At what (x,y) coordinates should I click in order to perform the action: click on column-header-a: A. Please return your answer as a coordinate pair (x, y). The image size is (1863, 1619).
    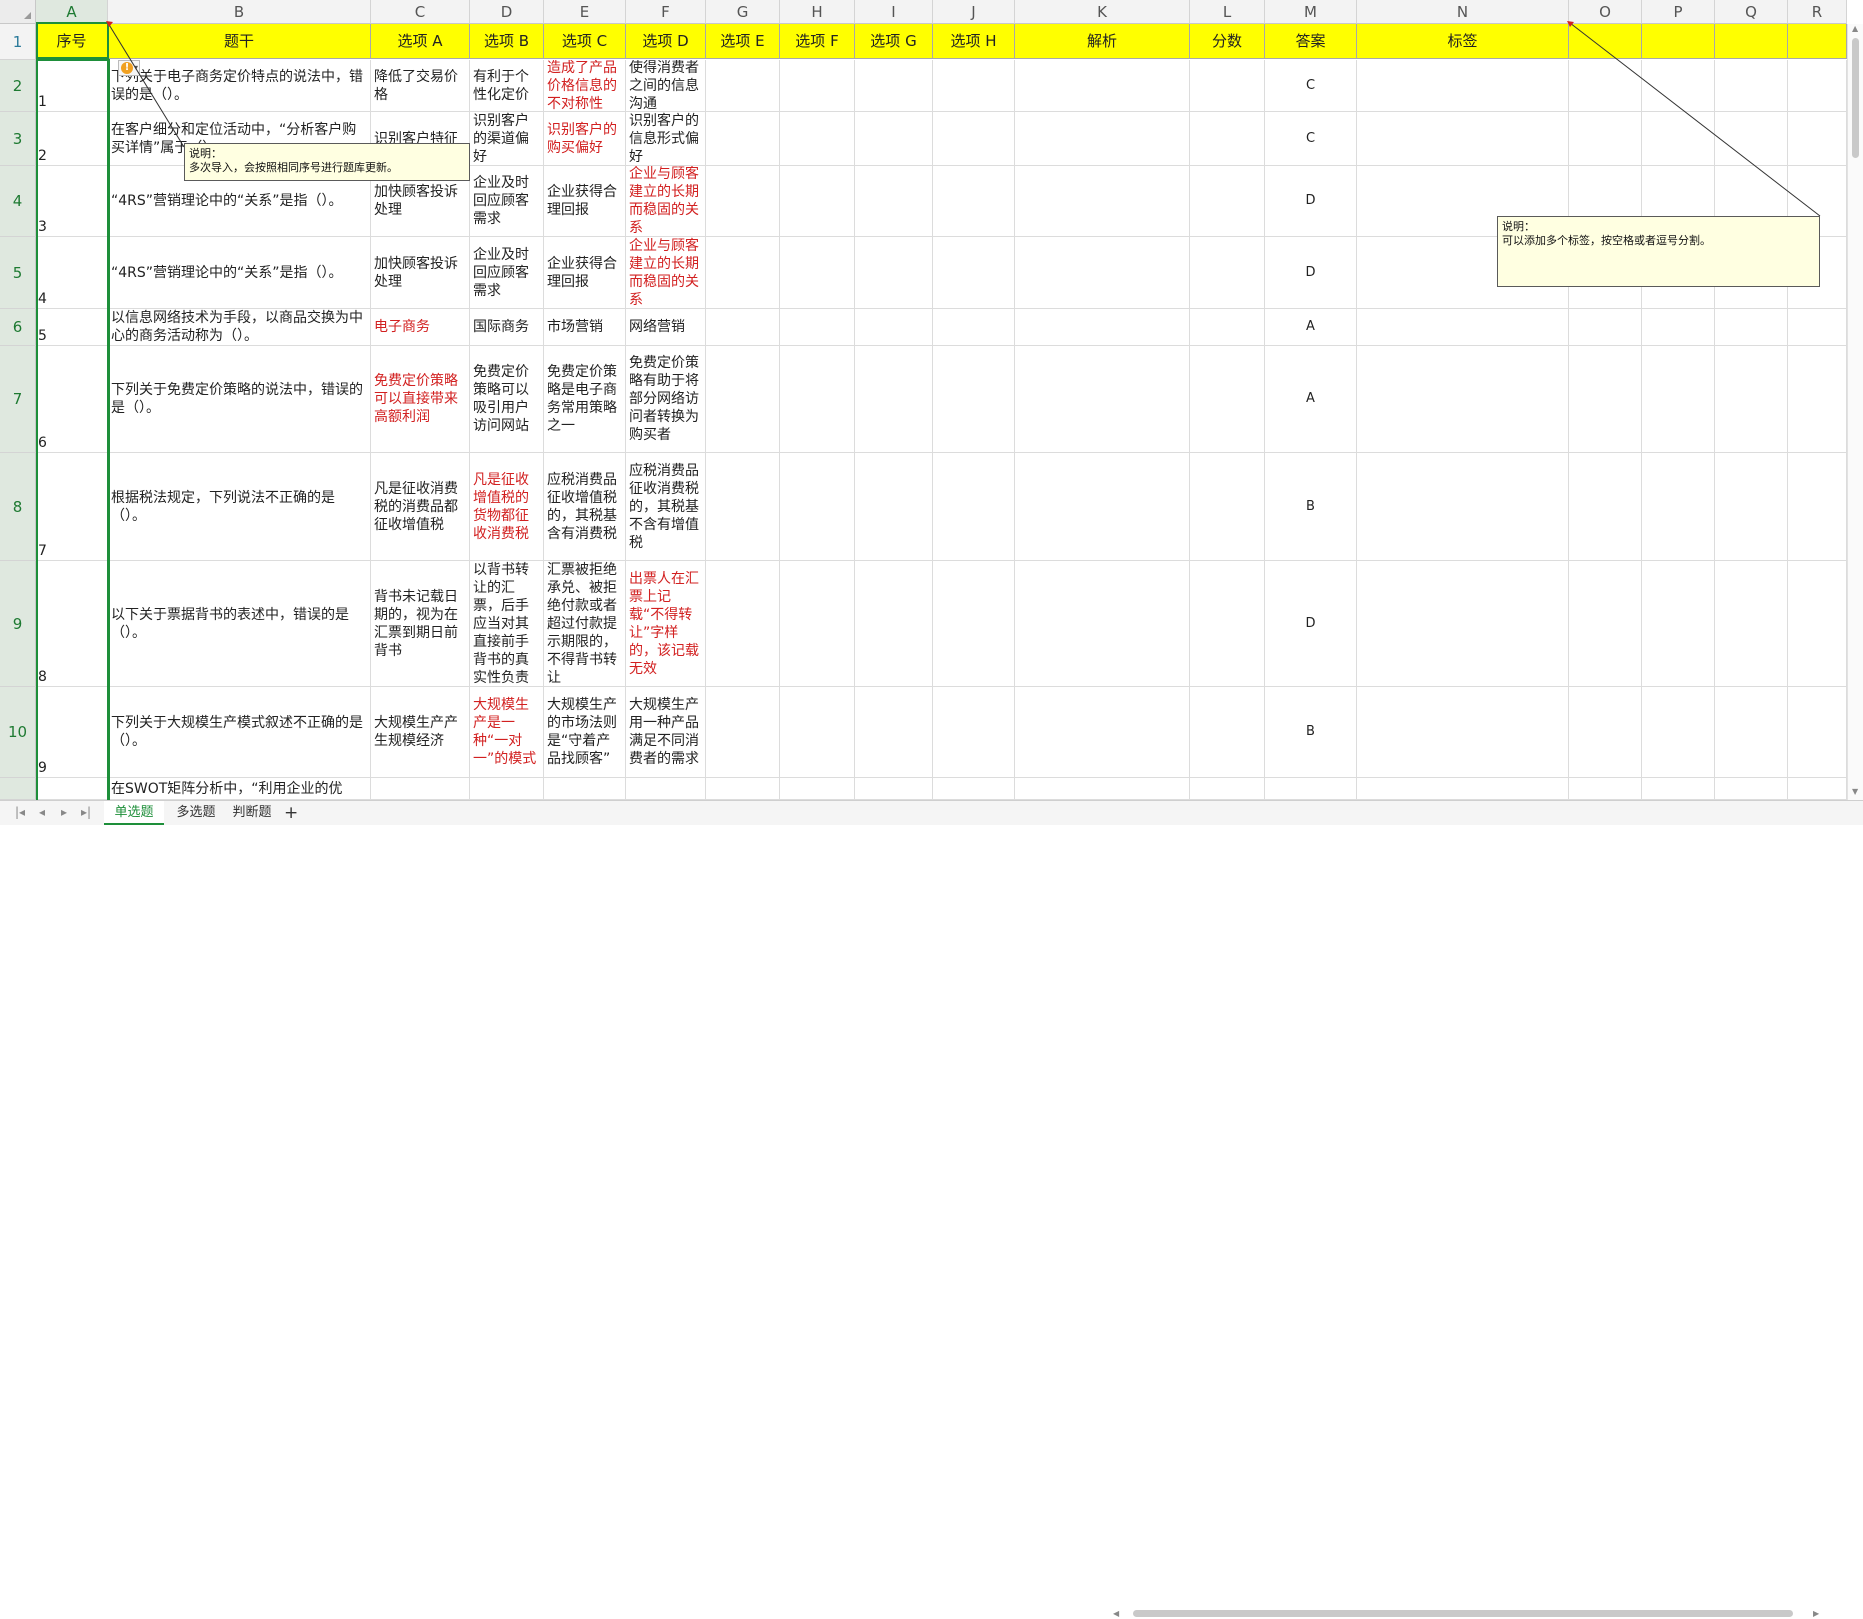
    Looking at the image, I should click on (72, 12).